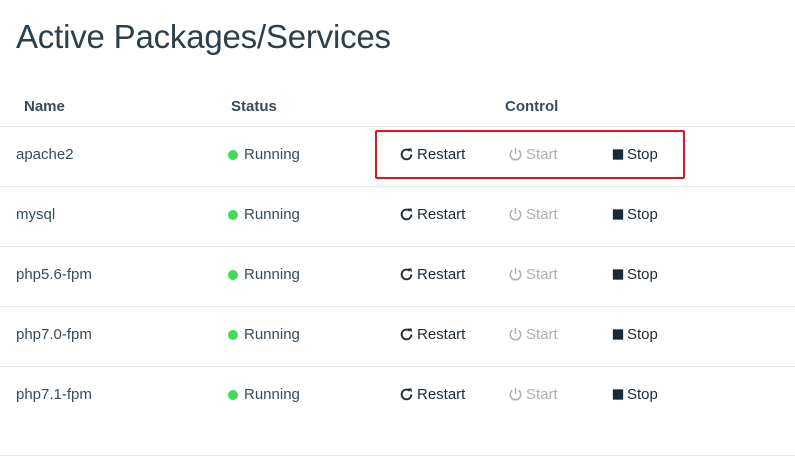  What do you see at coordinates (397, 277) in the screenshot?
I see `table-row: php5.6-fpm Running Restart Start Stop` at bounding box center [397, 277].